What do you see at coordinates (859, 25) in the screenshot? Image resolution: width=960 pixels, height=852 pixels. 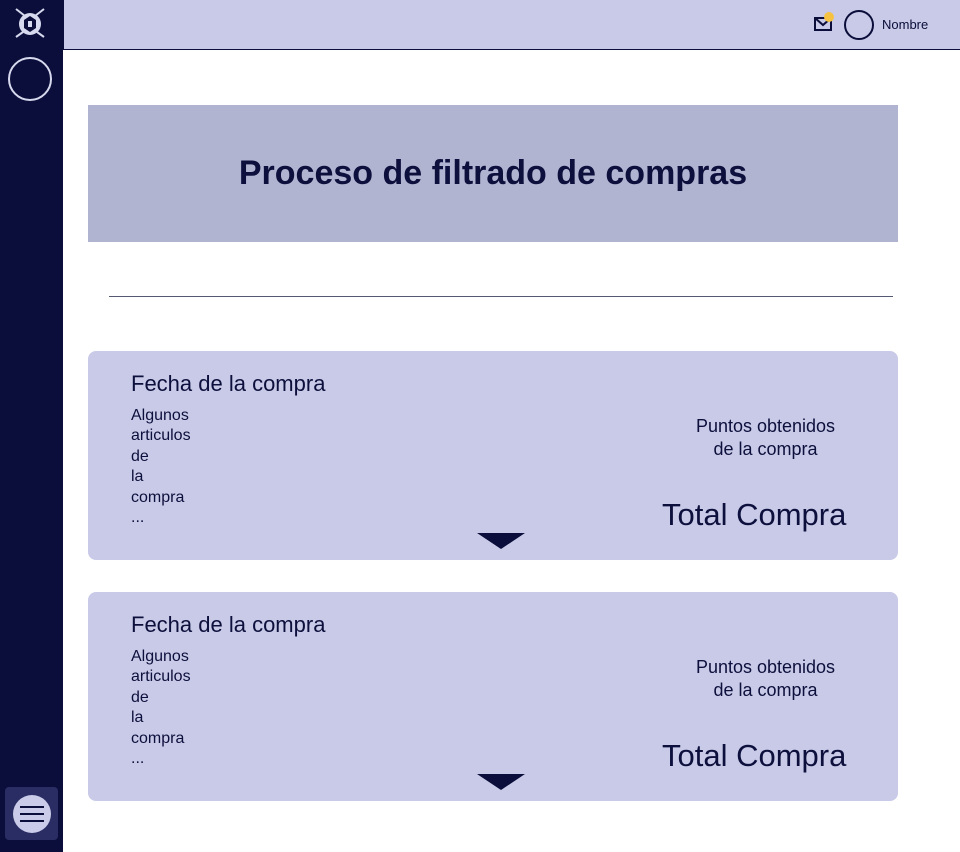 I see `user-avatar` at bounding box center [859, 25].